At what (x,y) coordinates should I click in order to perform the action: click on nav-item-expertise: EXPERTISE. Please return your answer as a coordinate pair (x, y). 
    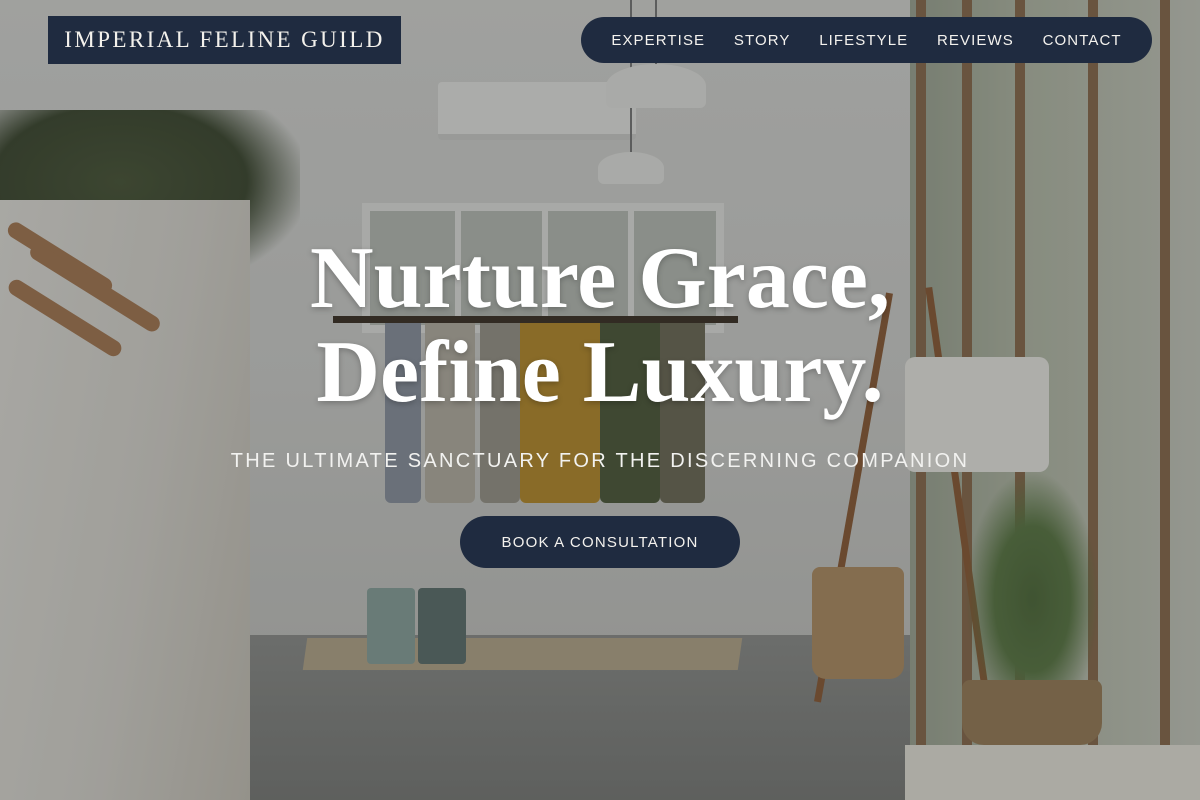
    Looking at the image, I should click on (658, 40).